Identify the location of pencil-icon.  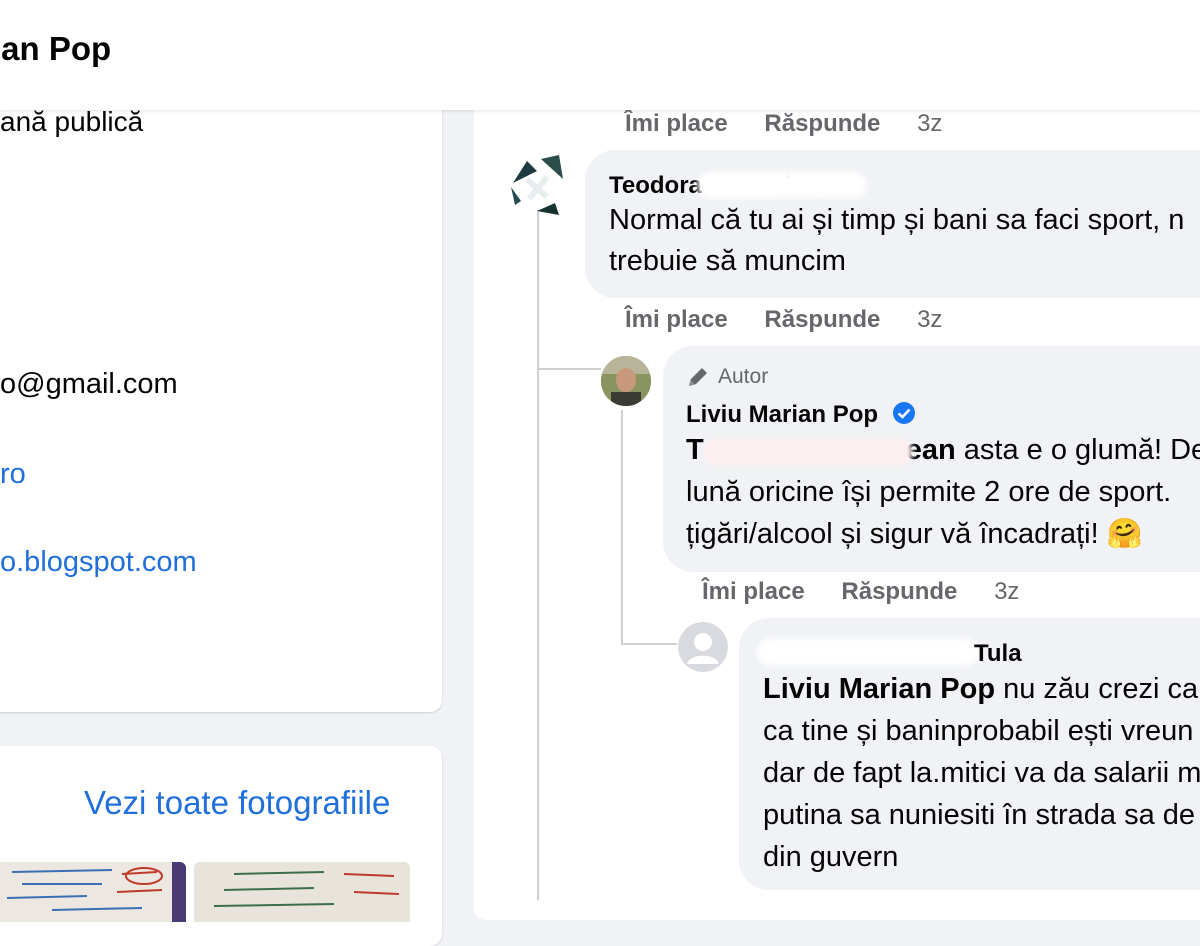
(698, 379).